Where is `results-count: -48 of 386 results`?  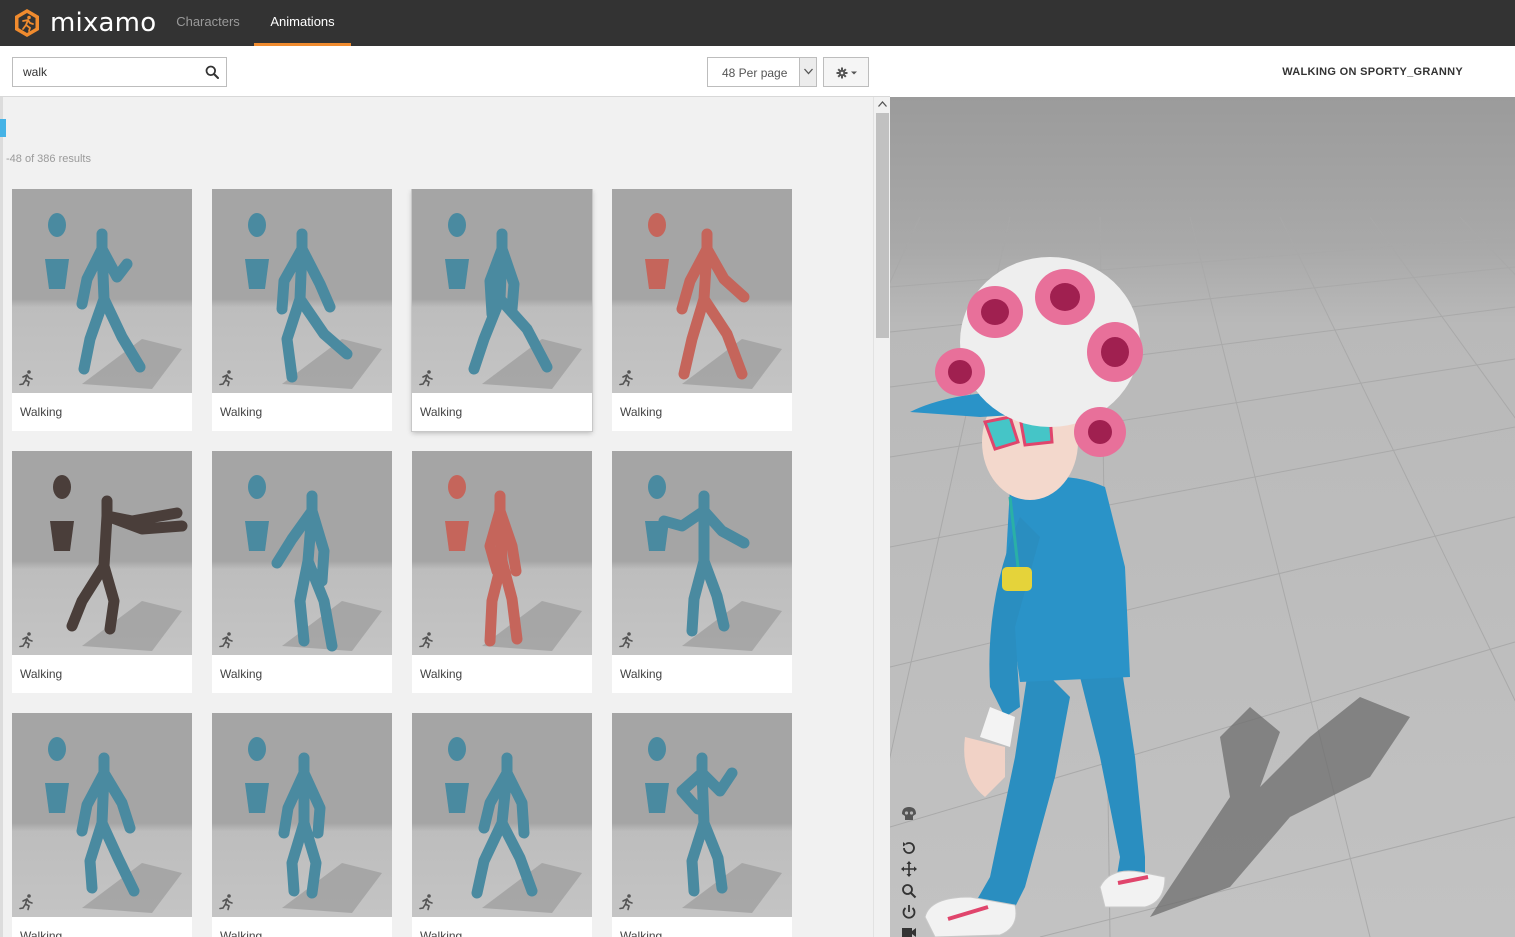
results-count: -48 of 386 results is located at coordinates (48, 159).